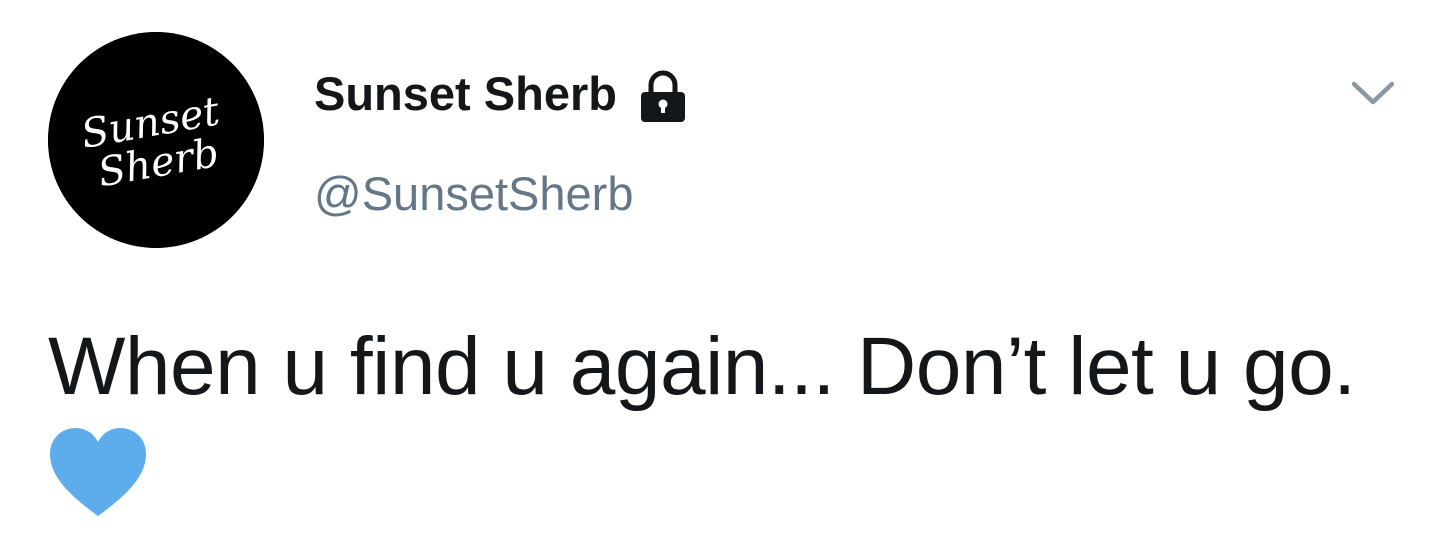 The height and width of the screenshot is (550, 1440). I want to click on user-handle: @SunsetSherb, so click(473, 194).